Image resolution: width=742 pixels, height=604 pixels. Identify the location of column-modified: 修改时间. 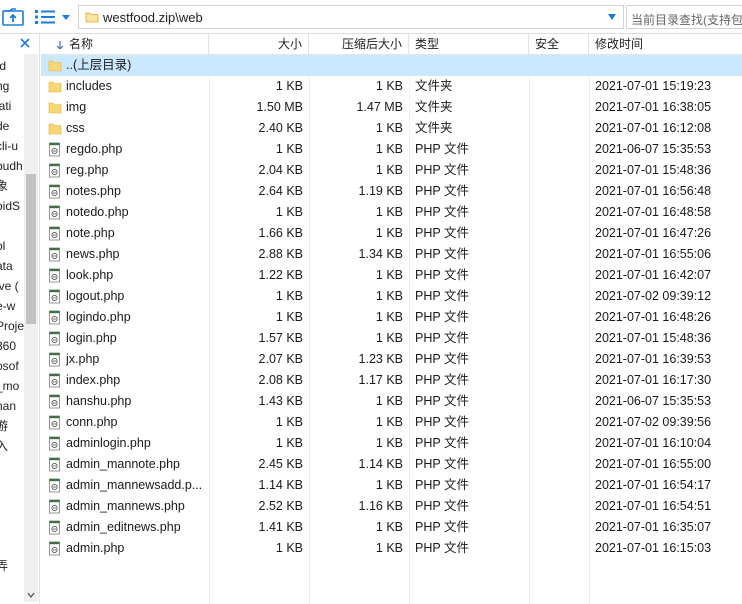
(665, 44).